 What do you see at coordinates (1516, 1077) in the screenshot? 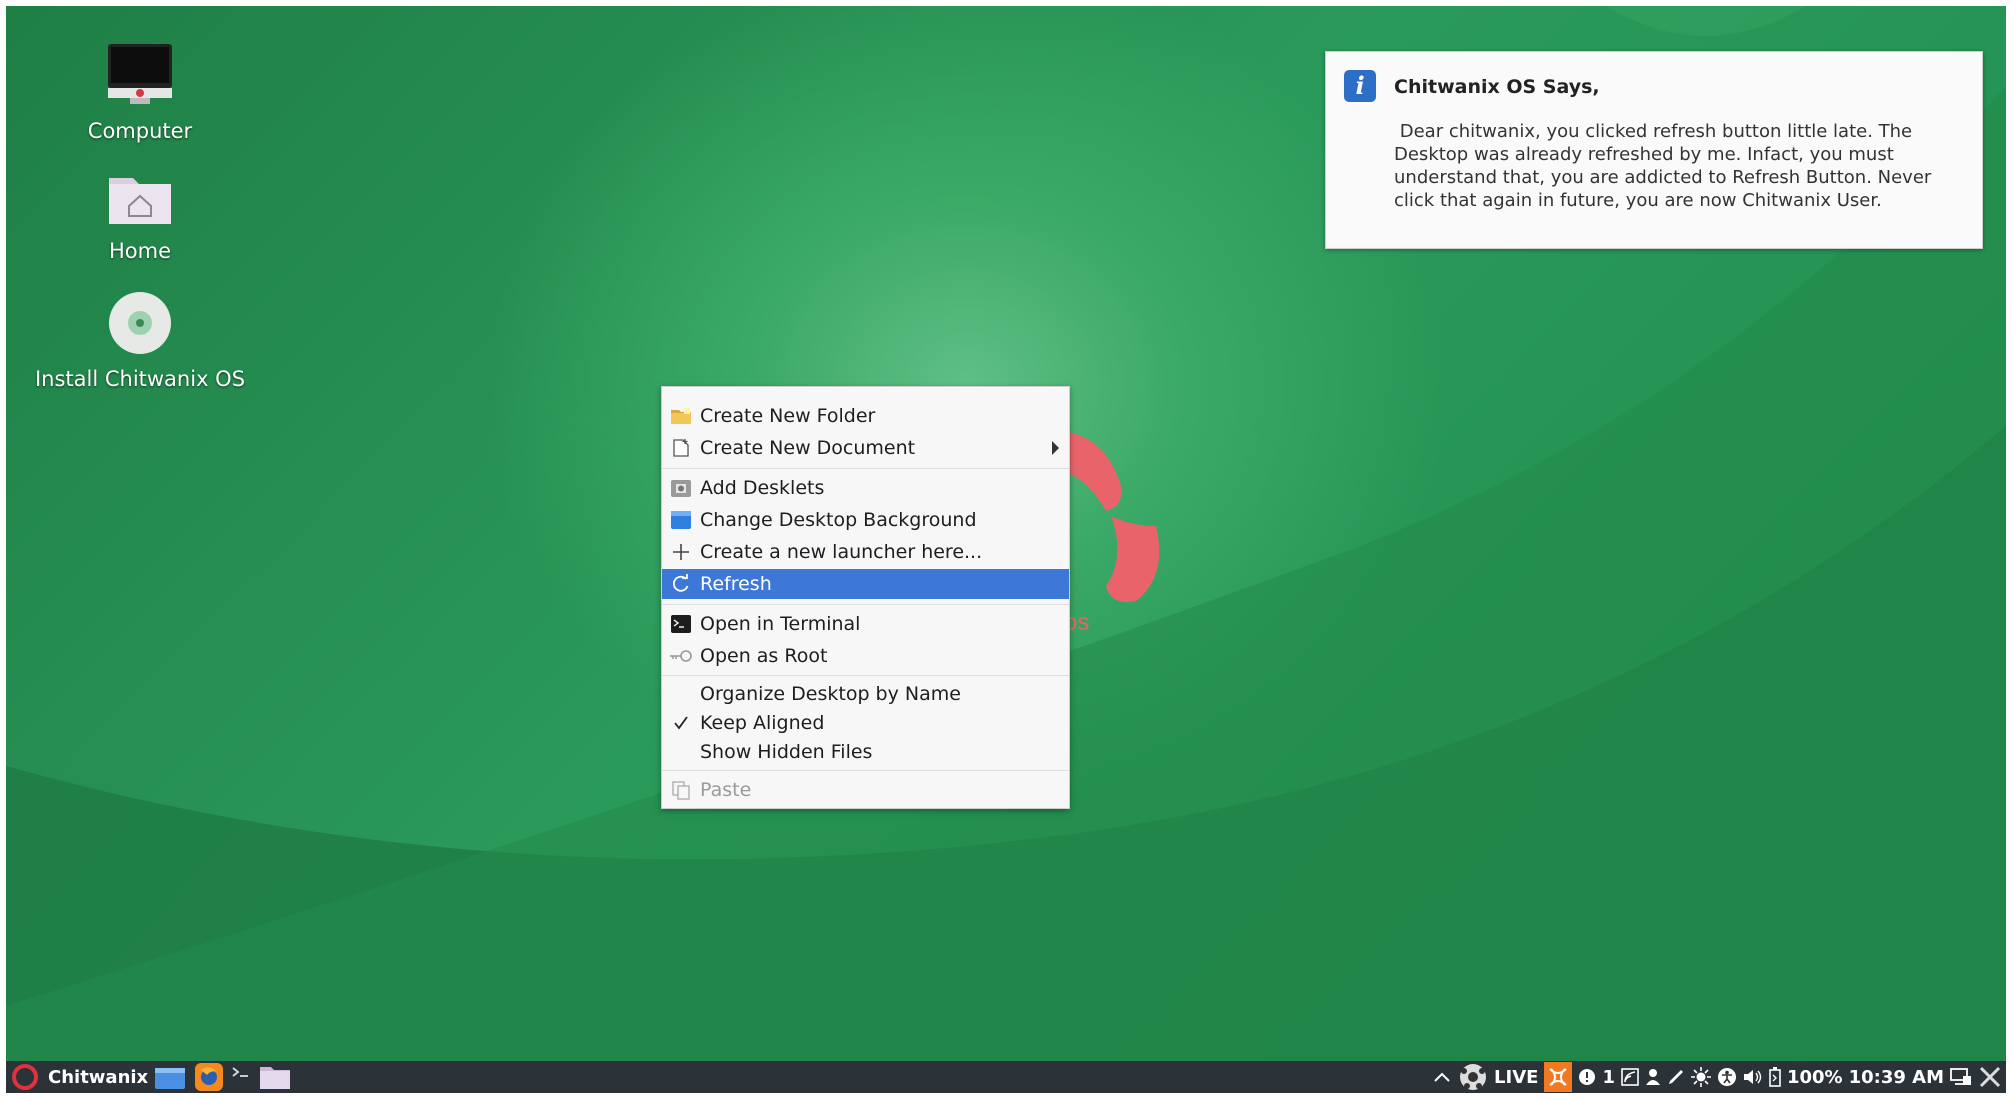
I see `live-session-label: LIVE` at bounding box center [1516, 1077].